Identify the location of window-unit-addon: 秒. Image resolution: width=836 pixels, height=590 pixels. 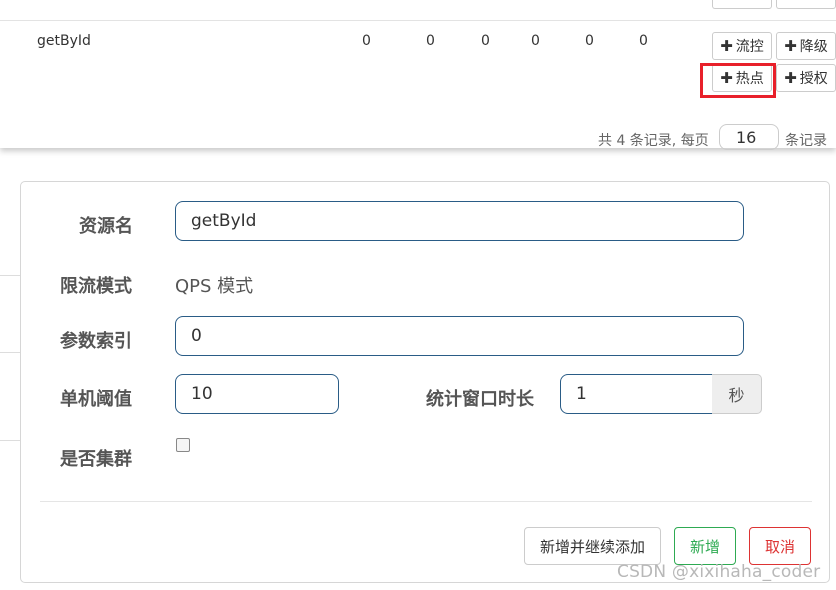
(737, 394).